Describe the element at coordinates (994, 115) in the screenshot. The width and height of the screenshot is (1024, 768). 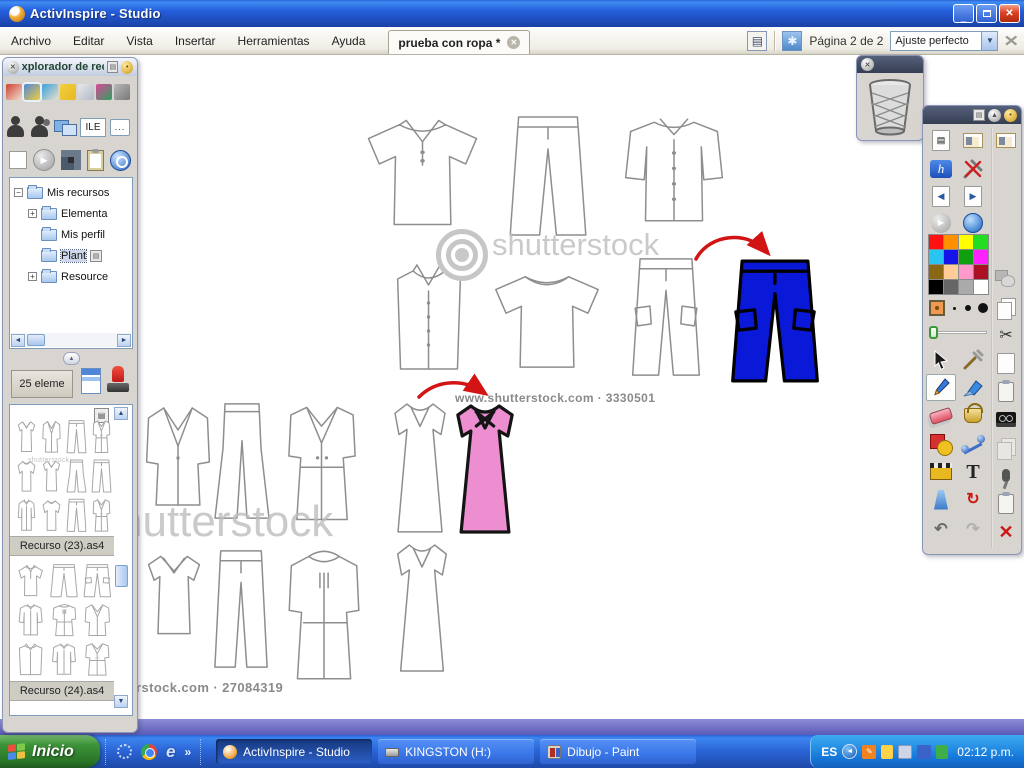
I see `toolbox-collapse-icon: ▲` at that location.